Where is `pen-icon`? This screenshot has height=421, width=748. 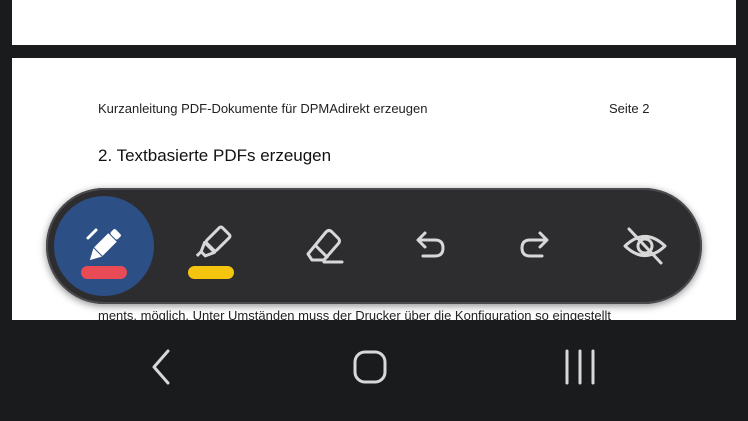
pen-icon is located at coordinates (104, 246).